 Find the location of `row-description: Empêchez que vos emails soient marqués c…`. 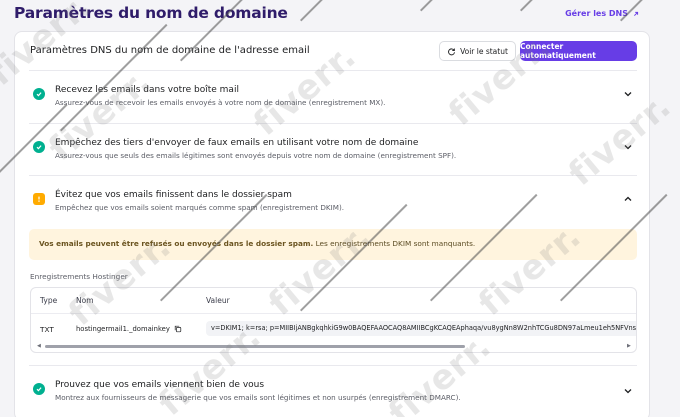

row-description: Empêchez que vos emails soient marqués c… is located at coordinates (200, 207).